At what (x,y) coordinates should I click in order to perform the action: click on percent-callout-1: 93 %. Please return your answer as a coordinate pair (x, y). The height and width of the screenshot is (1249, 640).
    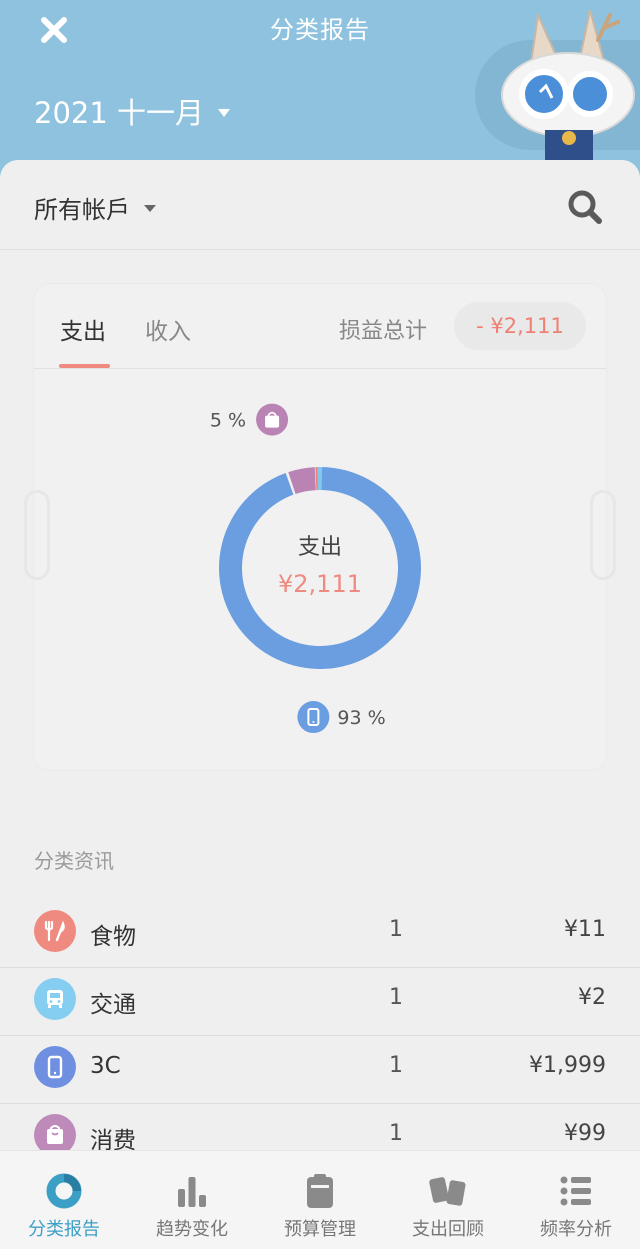
    Looking at the image, I should click on (341, 717).